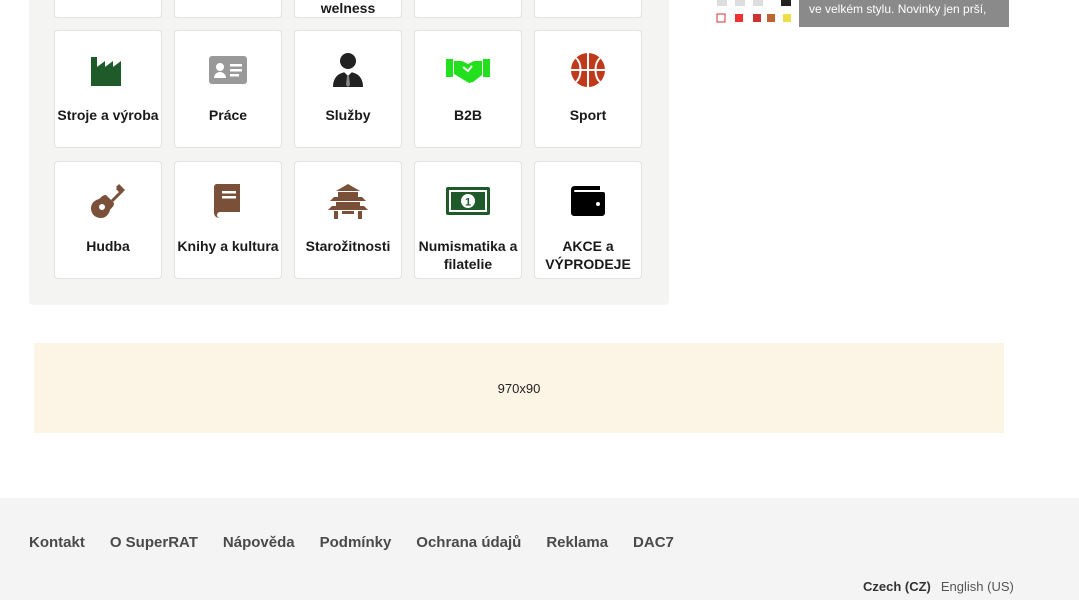  I want to click on category-label: Knihy a kultura, so click(228, 246).